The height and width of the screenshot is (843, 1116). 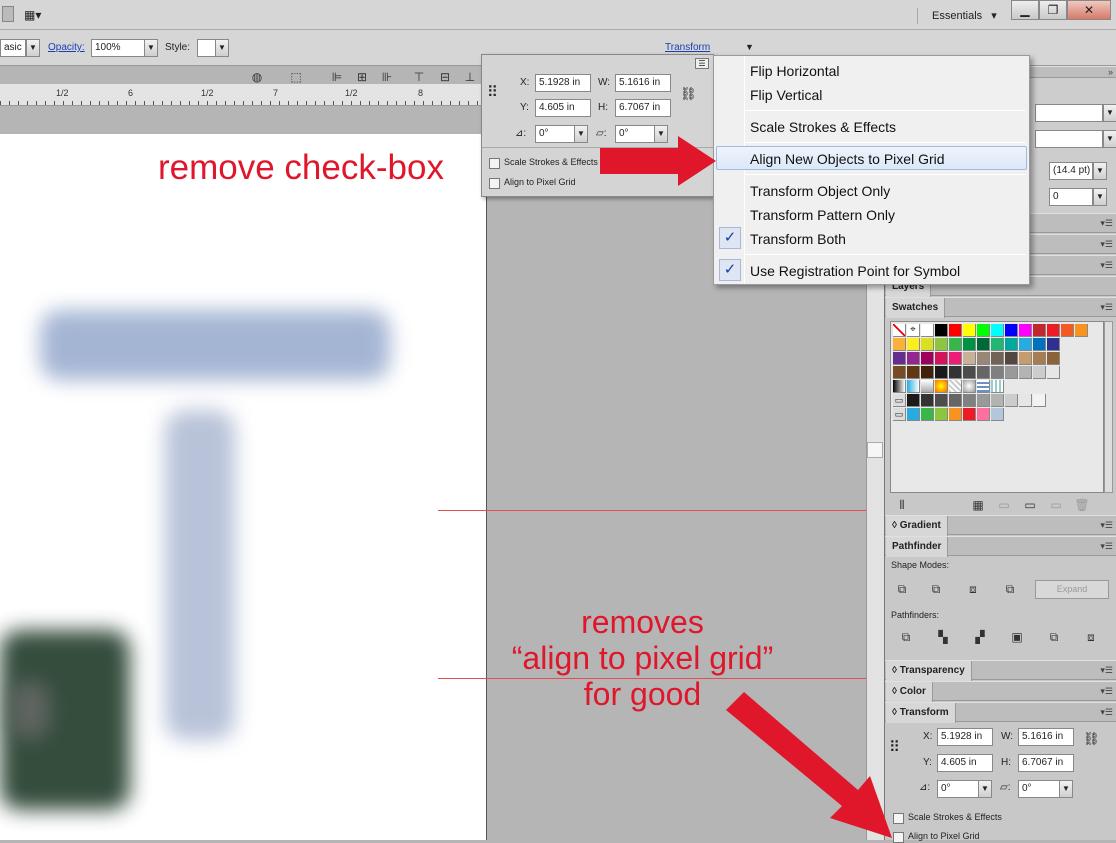 I want to click on x-field: 5.1928 in, so click(x=563, y=83).